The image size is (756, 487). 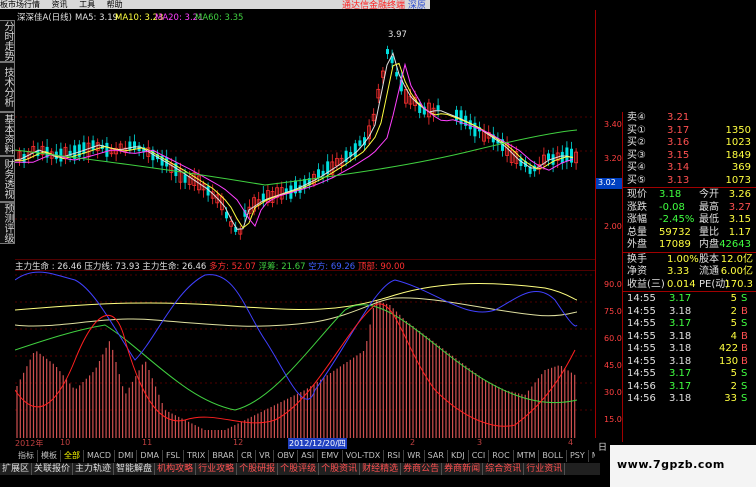 What do you see at coordinates (689, 181) in the screenshot?
I see `order-book-row: 买⑤ 3.13 1073` at bounding box center [689, 181].